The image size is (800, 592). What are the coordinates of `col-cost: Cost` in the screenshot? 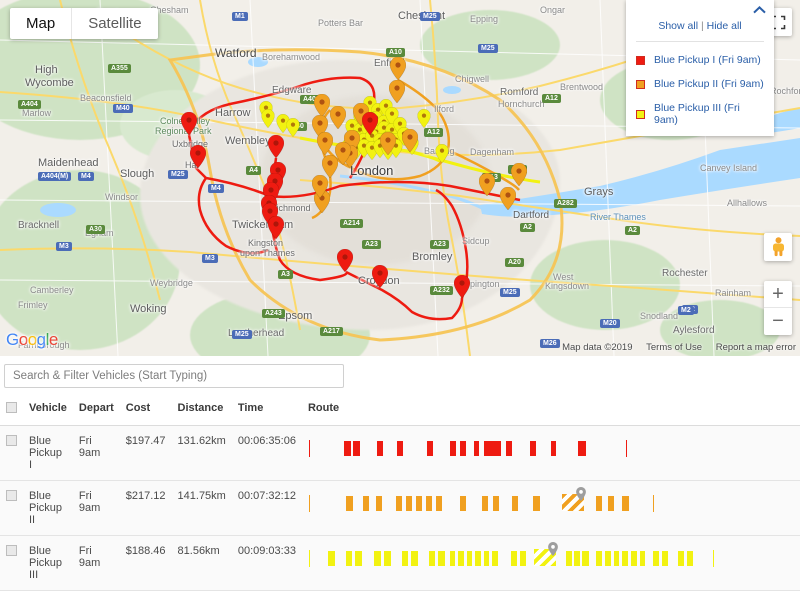 It's located at (145, 410).